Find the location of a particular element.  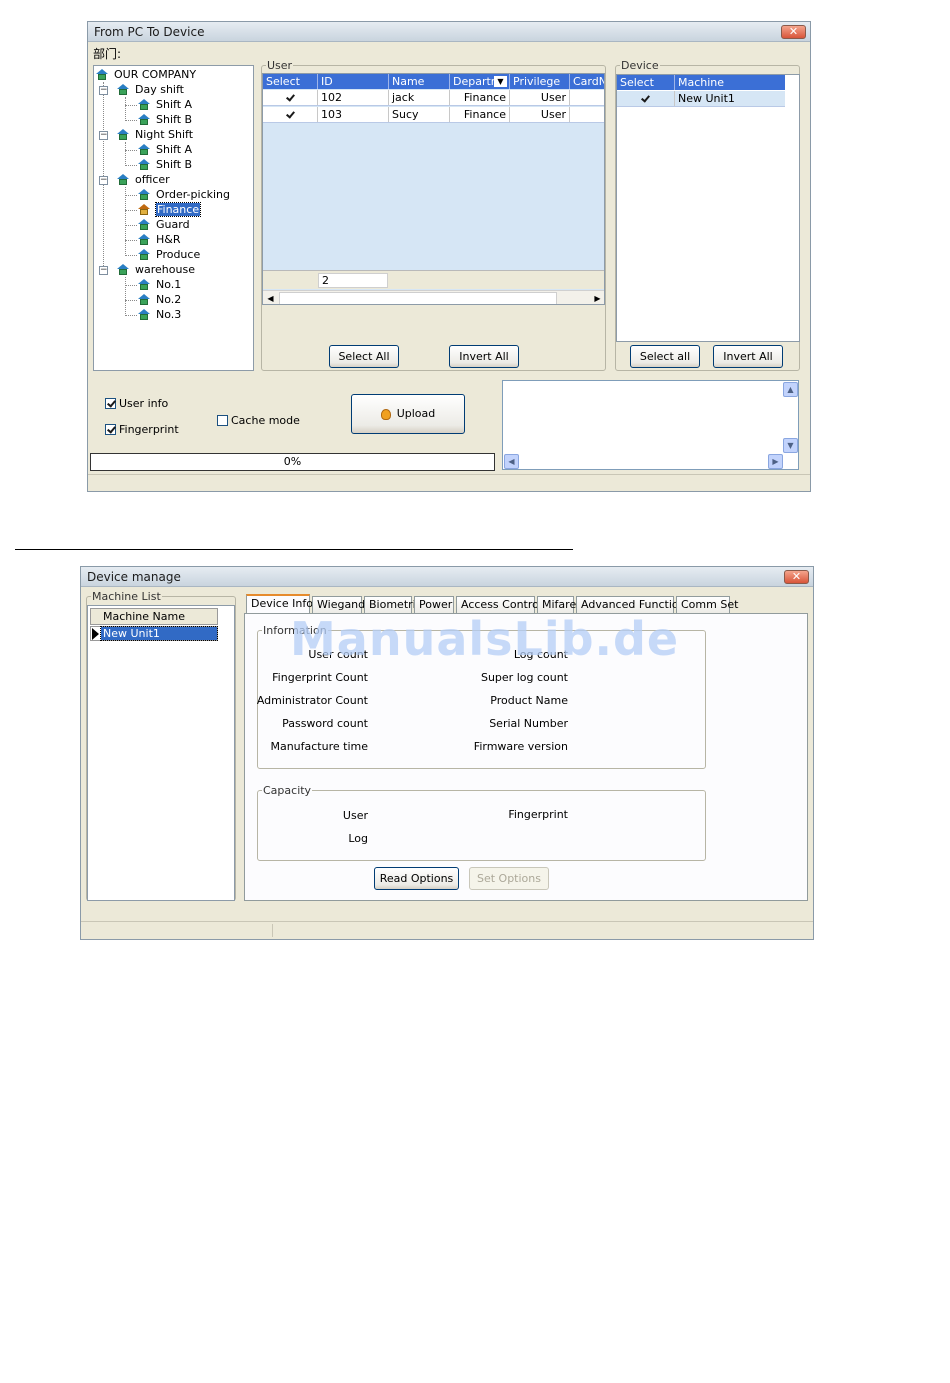

progress-bar: 0% is located at coordinates (292, 462).